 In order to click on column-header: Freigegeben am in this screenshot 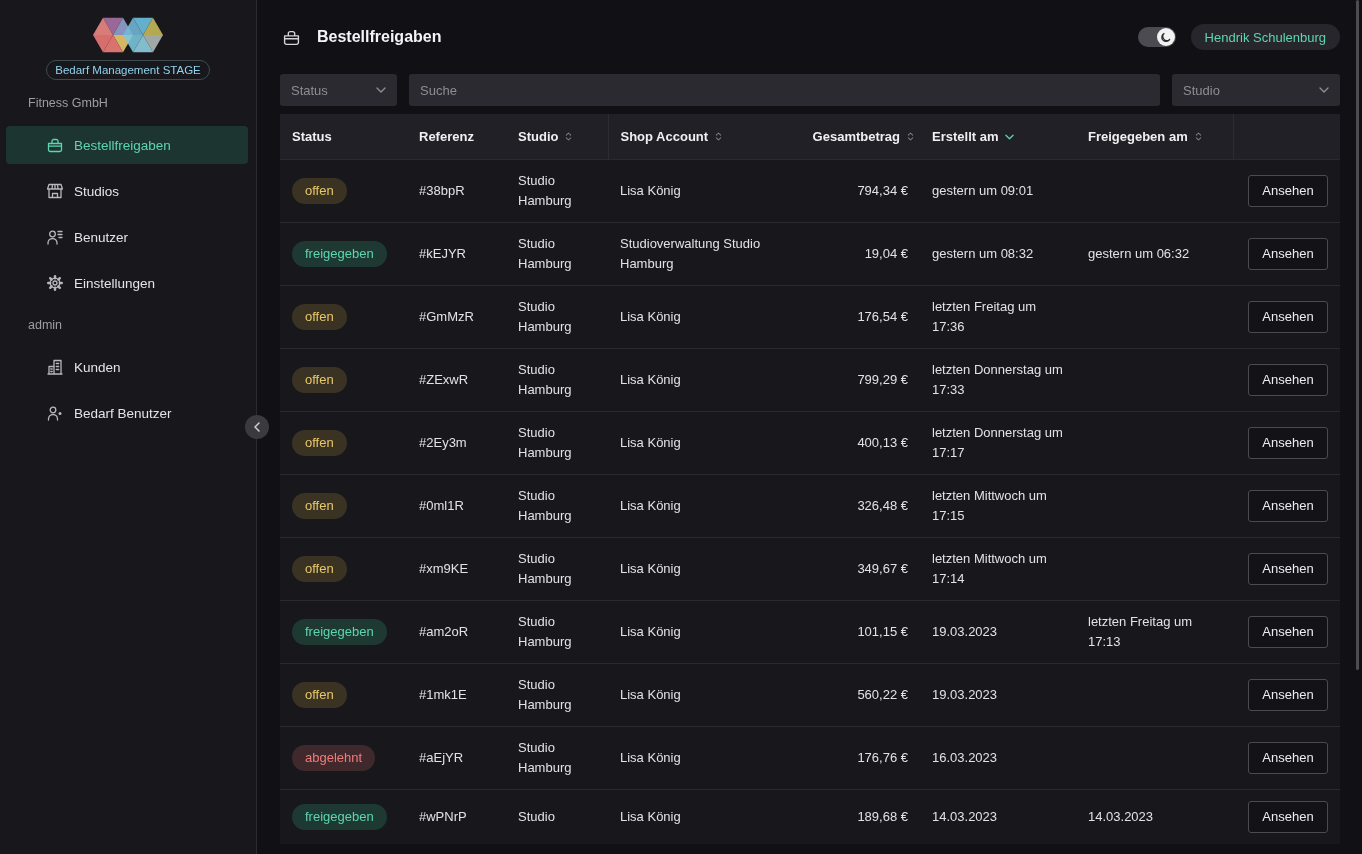, I will do `click(1154, 137)`.